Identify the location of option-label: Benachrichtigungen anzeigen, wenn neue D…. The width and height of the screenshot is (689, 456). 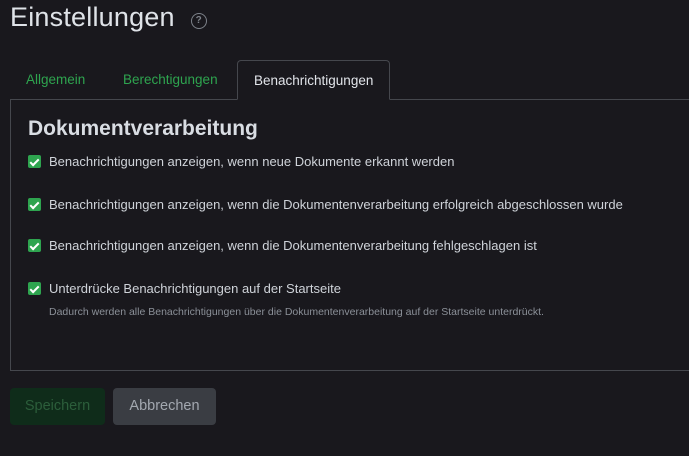
(252, 161).